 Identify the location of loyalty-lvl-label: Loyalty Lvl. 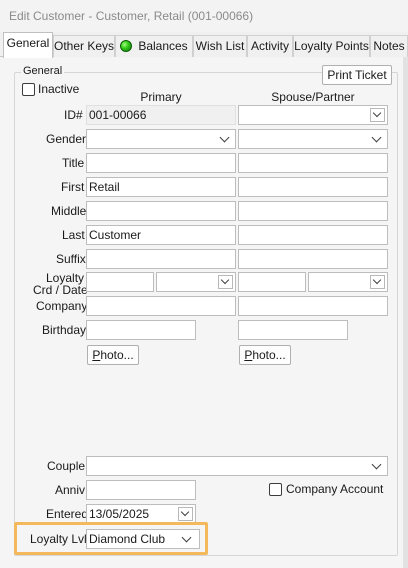
(58, 539).